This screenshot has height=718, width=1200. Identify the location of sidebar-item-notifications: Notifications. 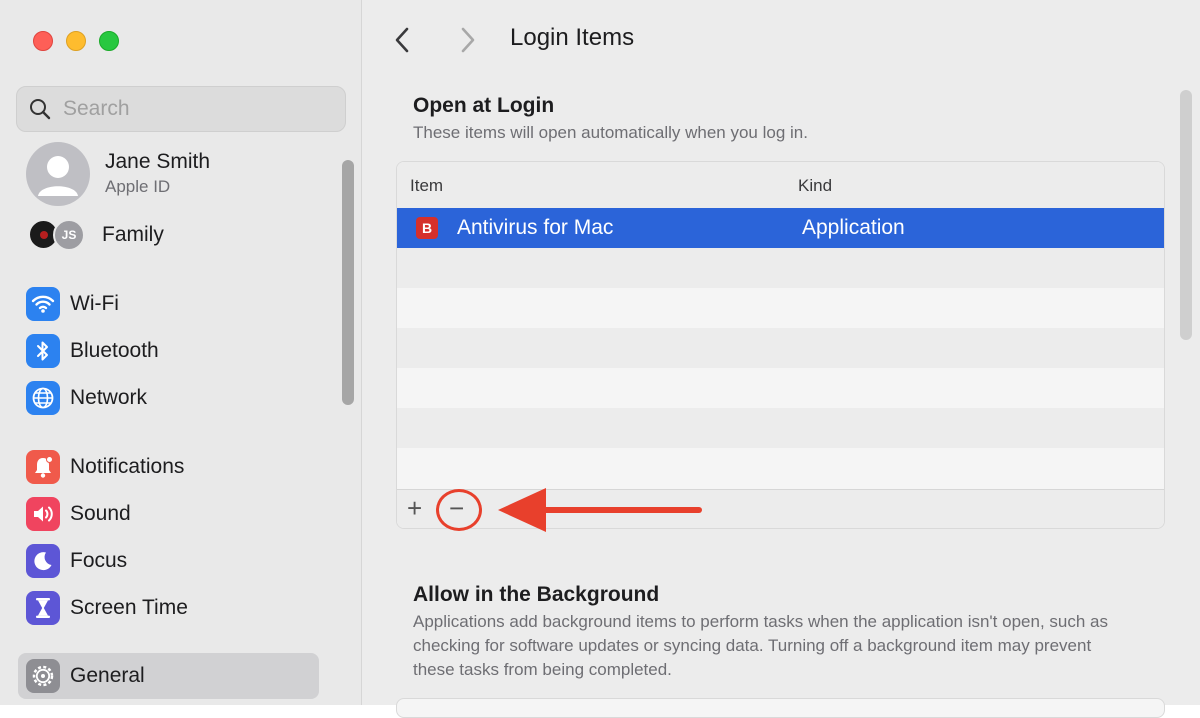
(105, 467).